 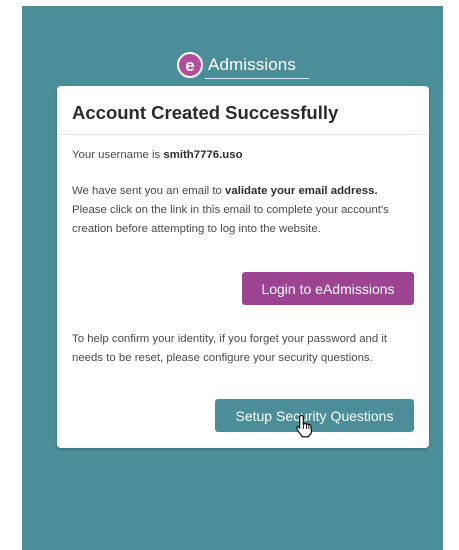 What do you see at coordinates (149, 191) in the screenshot?
I see `email-text-start: We have sent you an email to` at bounding box center [149, 191].